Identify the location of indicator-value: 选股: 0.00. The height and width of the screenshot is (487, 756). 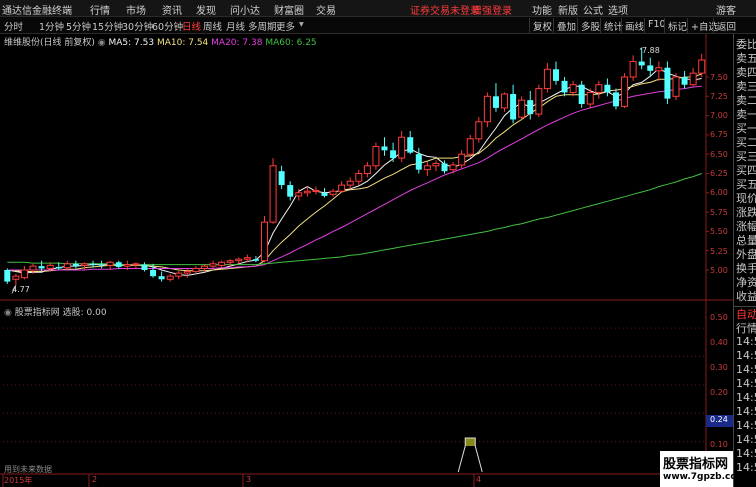
(84, 313).